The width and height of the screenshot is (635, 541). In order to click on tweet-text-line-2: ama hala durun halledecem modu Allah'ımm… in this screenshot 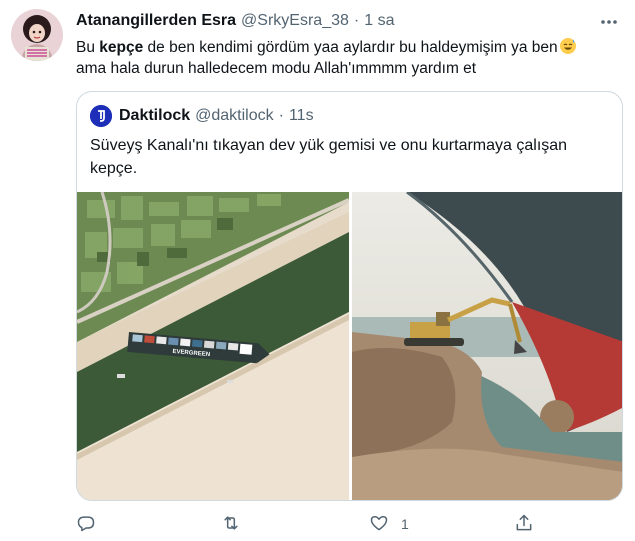, I will do `click(276, 68)`.